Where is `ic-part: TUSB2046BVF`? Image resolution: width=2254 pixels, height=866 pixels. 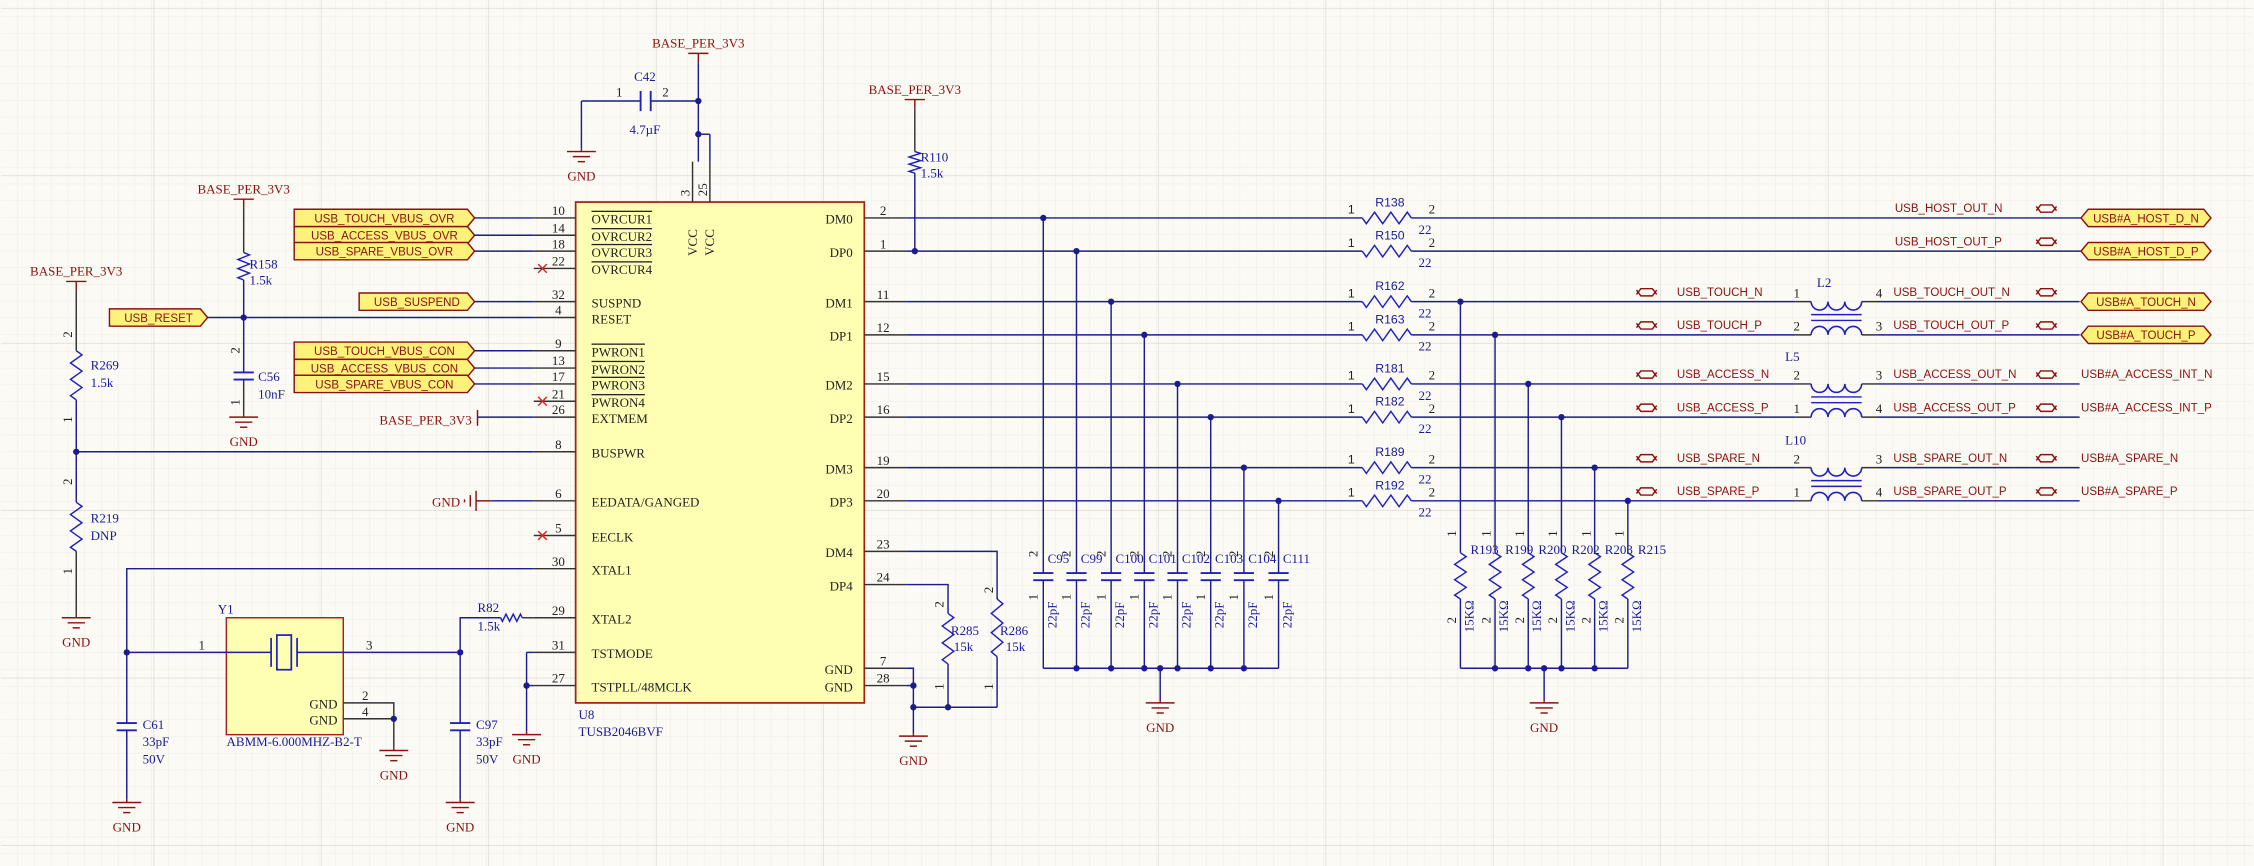 ic-part: TUSB2046BVF is located at coordinates (621, 731).